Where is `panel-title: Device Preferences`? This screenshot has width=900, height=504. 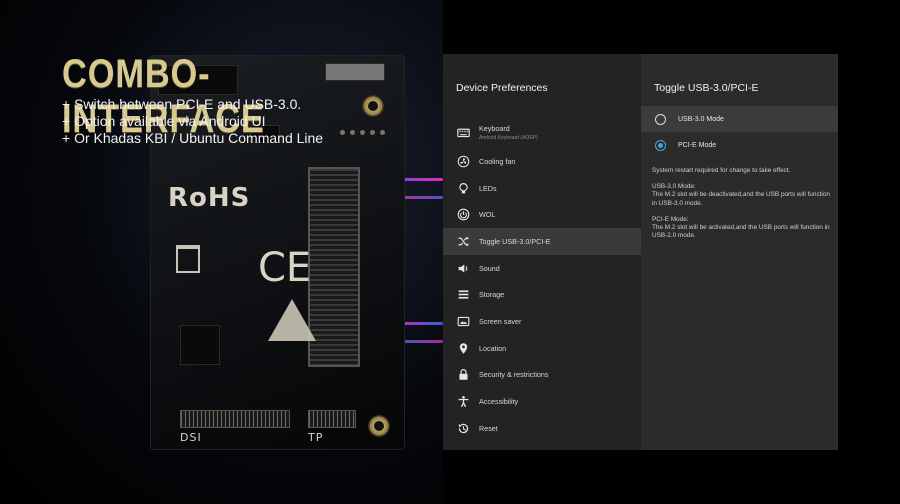
panel-title: Device Preferences is located at coordinates (502, 88).